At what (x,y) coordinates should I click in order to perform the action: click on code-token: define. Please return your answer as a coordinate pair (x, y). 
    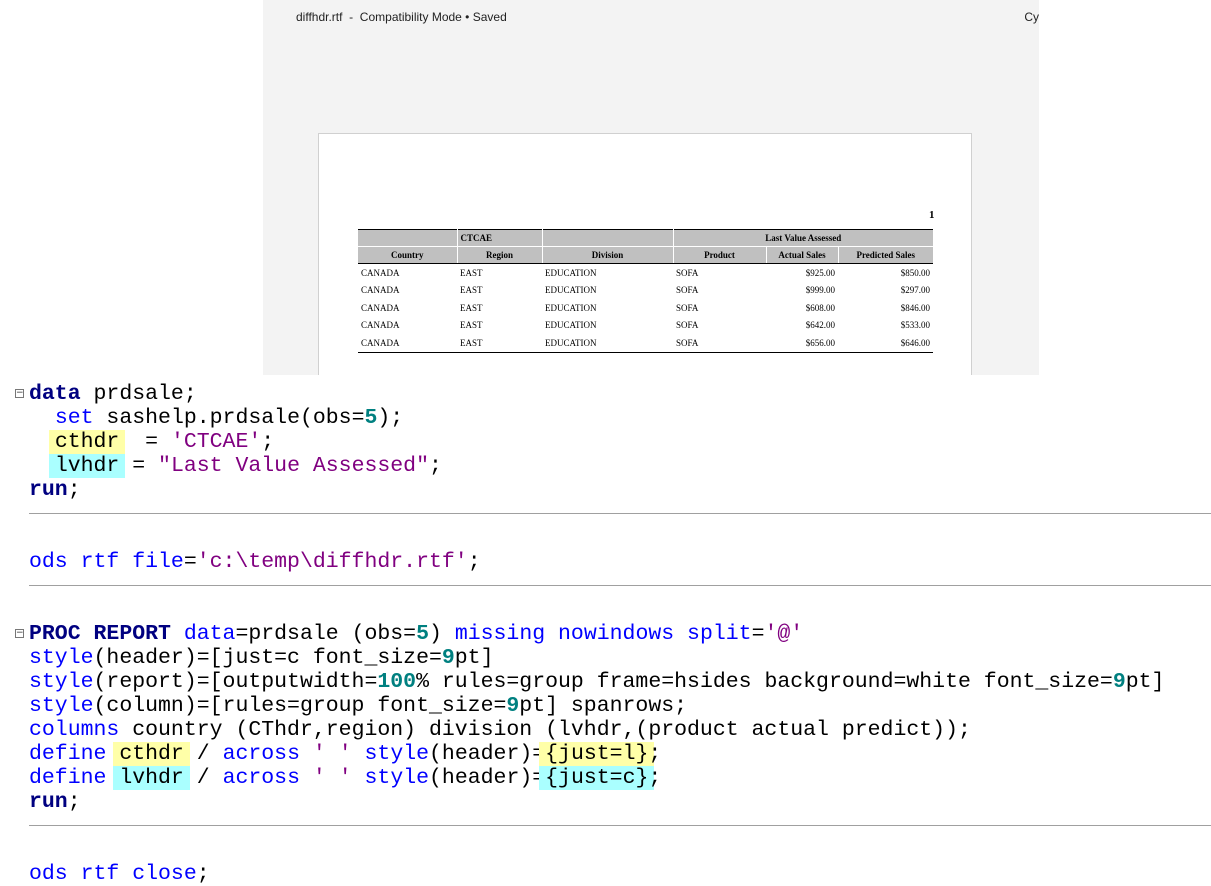
    Looking at the image, I should click on (68, 778).